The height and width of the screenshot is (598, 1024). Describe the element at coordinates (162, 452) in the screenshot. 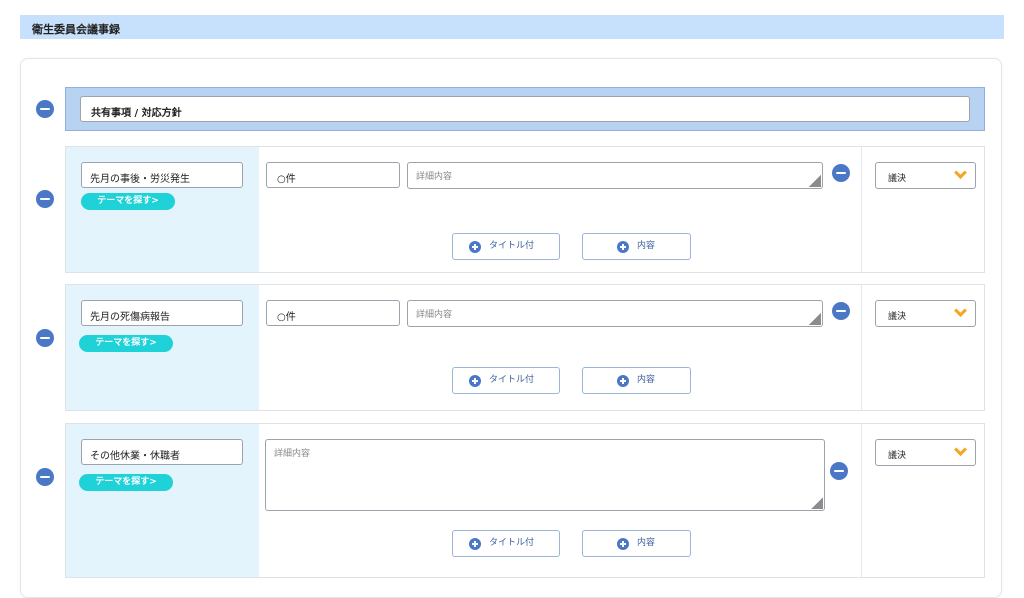

I see `theme-input: その他休業・休職者` at that location.